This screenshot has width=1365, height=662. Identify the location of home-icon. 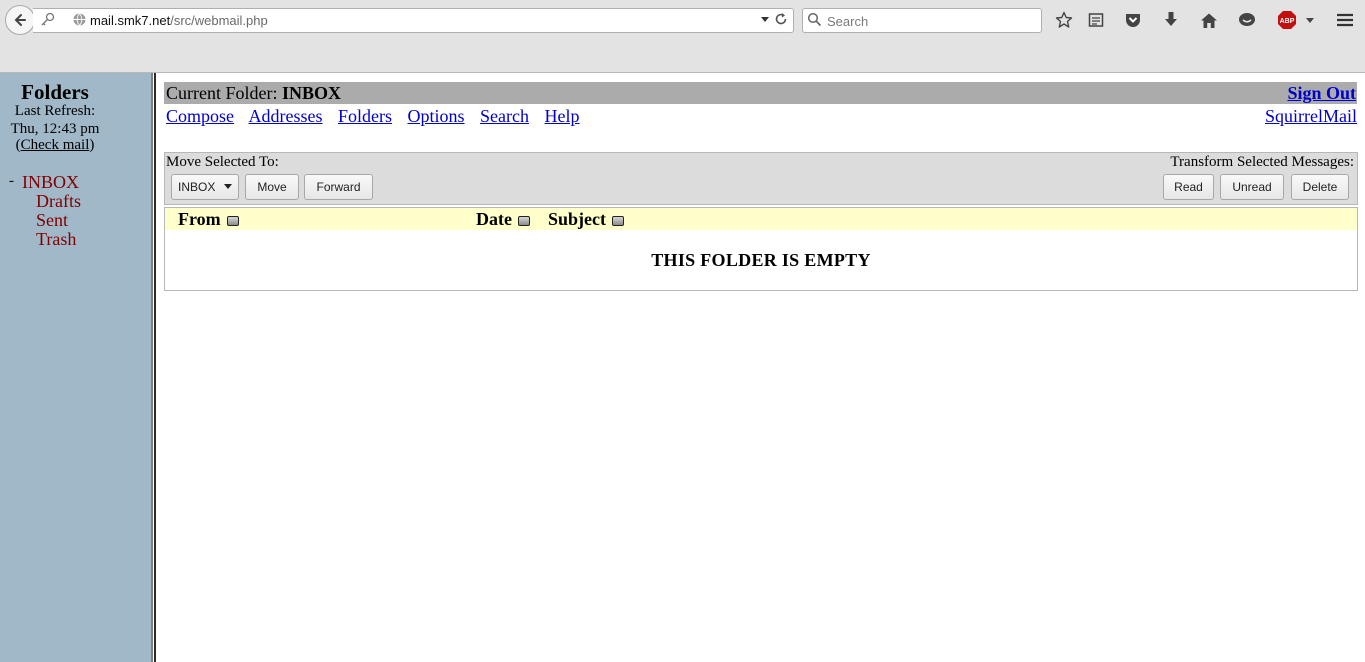
(1209, 20).